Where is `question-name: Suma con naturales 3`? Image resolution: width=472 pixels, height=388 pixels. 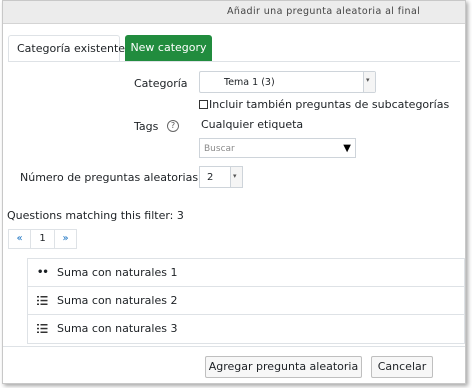 question-name: Suma con naturales 3 is located at coordinates (117, 328).